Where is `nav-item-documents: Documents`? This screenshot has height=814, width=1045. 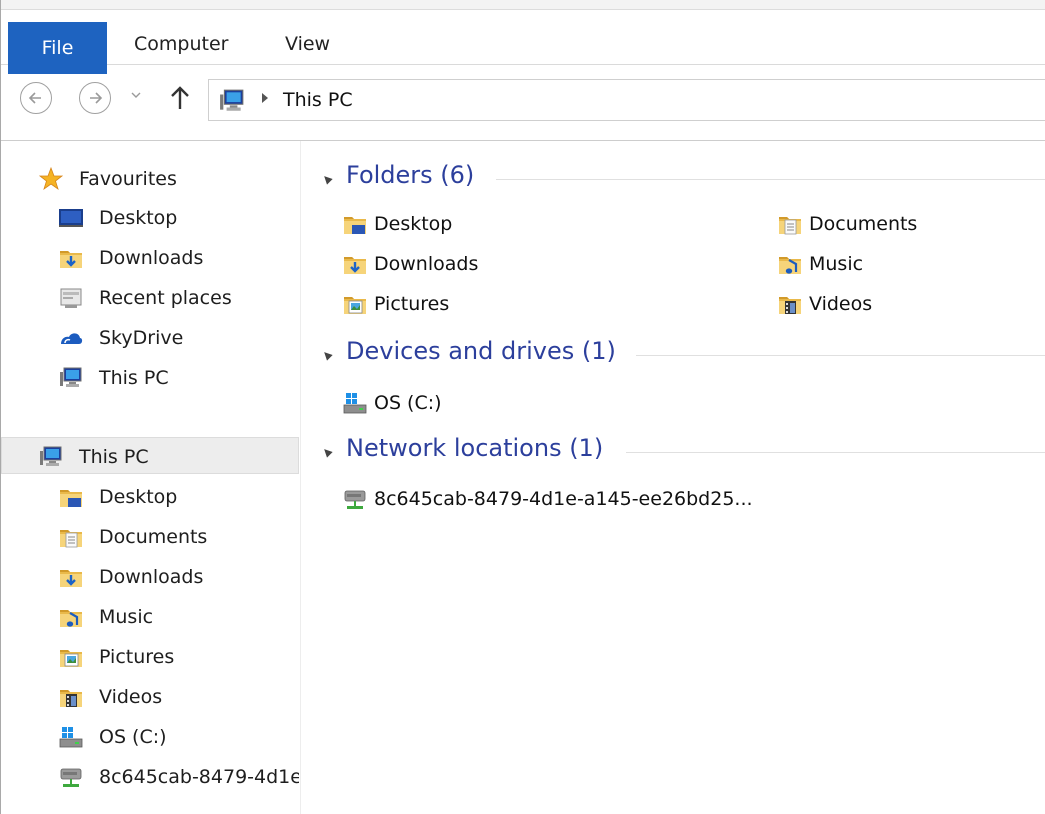 nav-item-documents: Documents is located at coordinates (179, 537).